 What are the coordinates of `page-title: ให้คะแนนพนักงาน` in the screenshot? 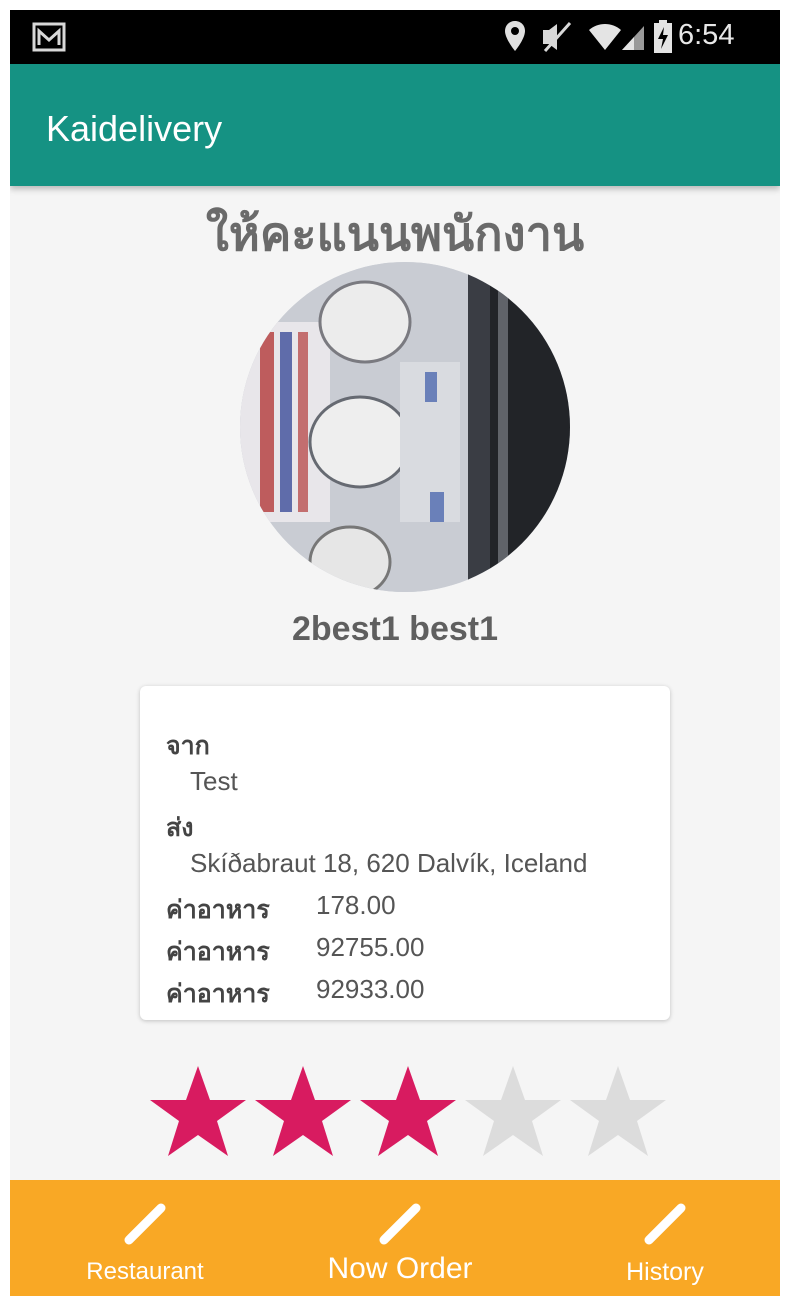 It's located at (395, 234).